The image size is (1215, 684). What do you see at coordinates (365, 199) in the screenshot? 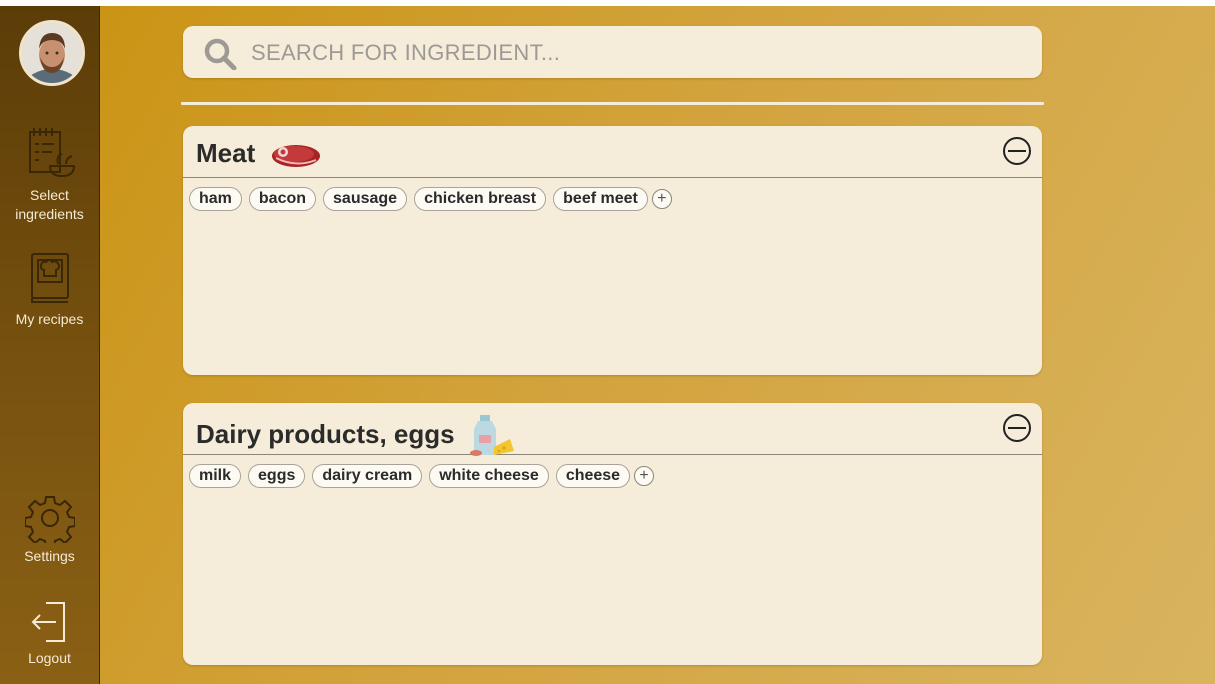
I see `ingredient-chip: sausage` at bounding box center [365, 199].